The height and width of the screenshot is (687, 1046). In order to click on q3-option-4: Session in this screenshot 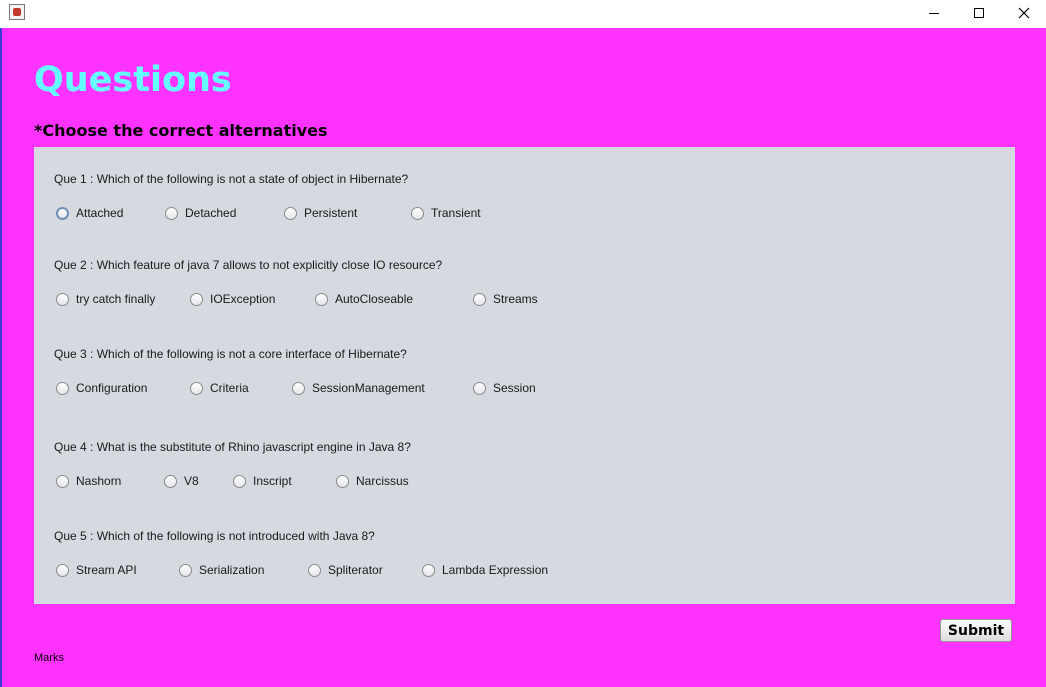, I will do `click(504, 388)`.